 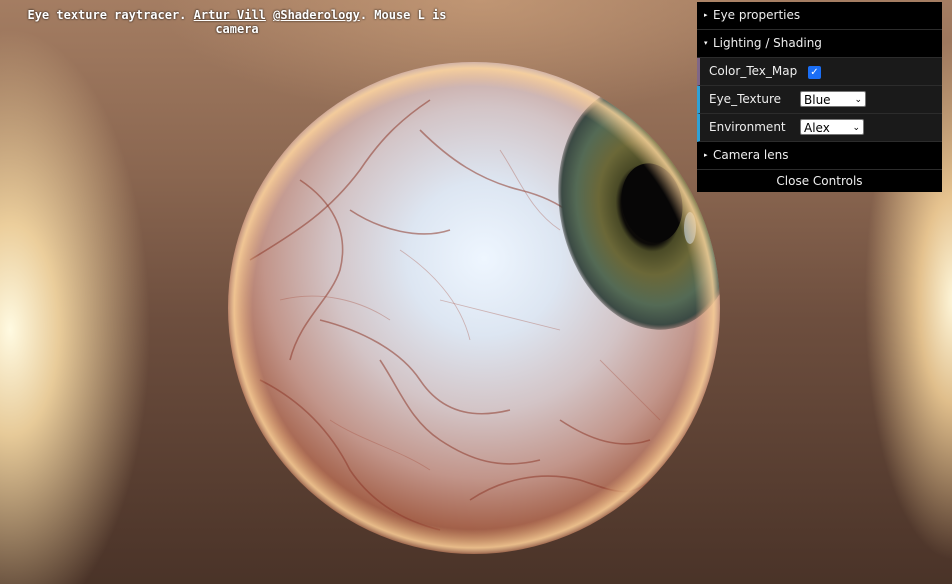 What do you see at coordinates (833, 99) in the screenshot?
I see `eye-texture-select: Blue ⌄` at bounding box center [833, 99].